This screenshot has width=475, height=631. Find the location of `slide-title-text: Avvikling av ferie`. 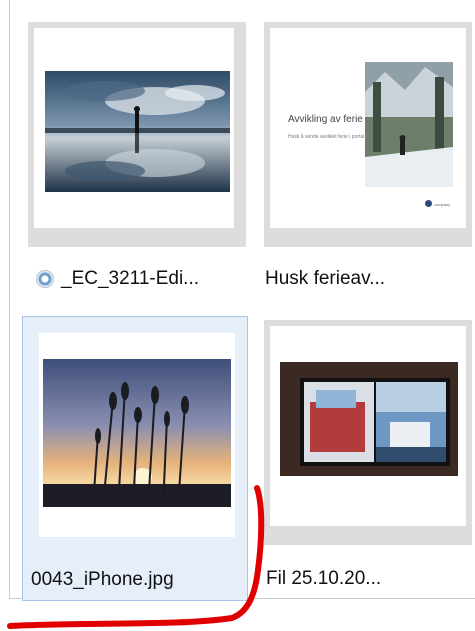

slide-title-text: Avvikling av ferie is located at coordinates (325, 119).